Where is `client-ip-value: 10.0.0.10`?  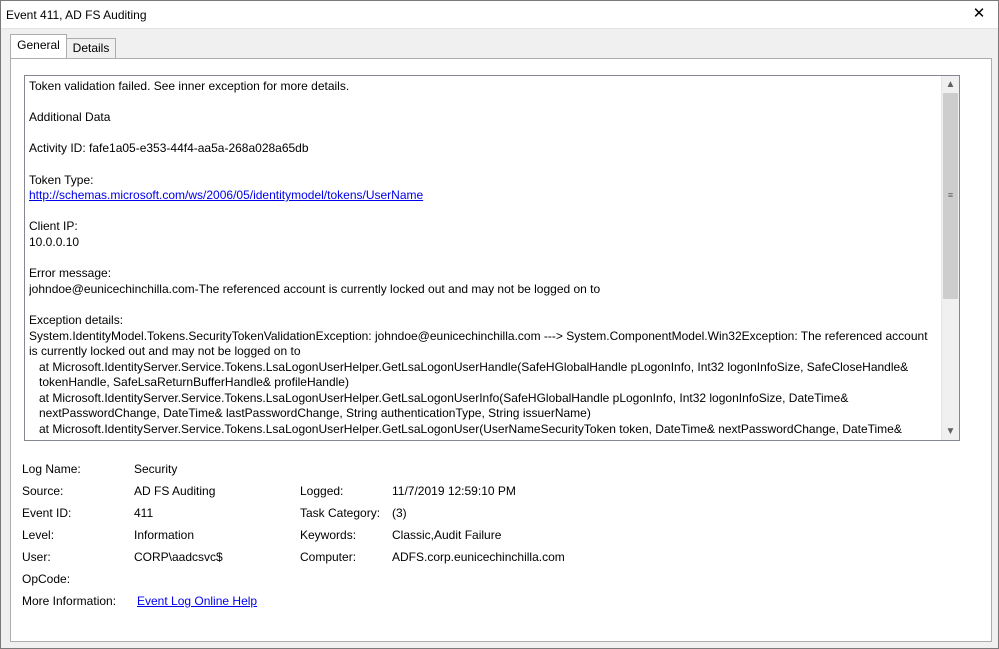
client-ip-value: 10.0.0.10 is located at coordinates (54, 241).